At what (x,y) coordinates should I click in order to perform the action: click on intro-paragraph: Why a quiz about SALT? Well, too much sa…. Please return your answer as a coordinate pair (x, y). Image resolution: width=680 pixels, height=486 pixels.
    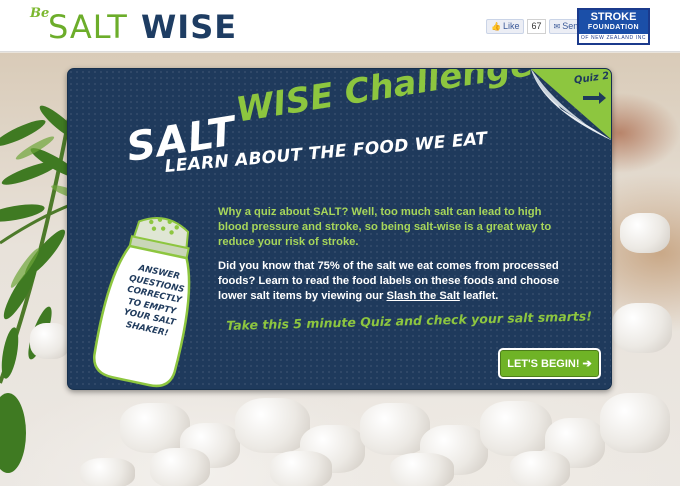
    Looking at the image, I should click on (385, 227).